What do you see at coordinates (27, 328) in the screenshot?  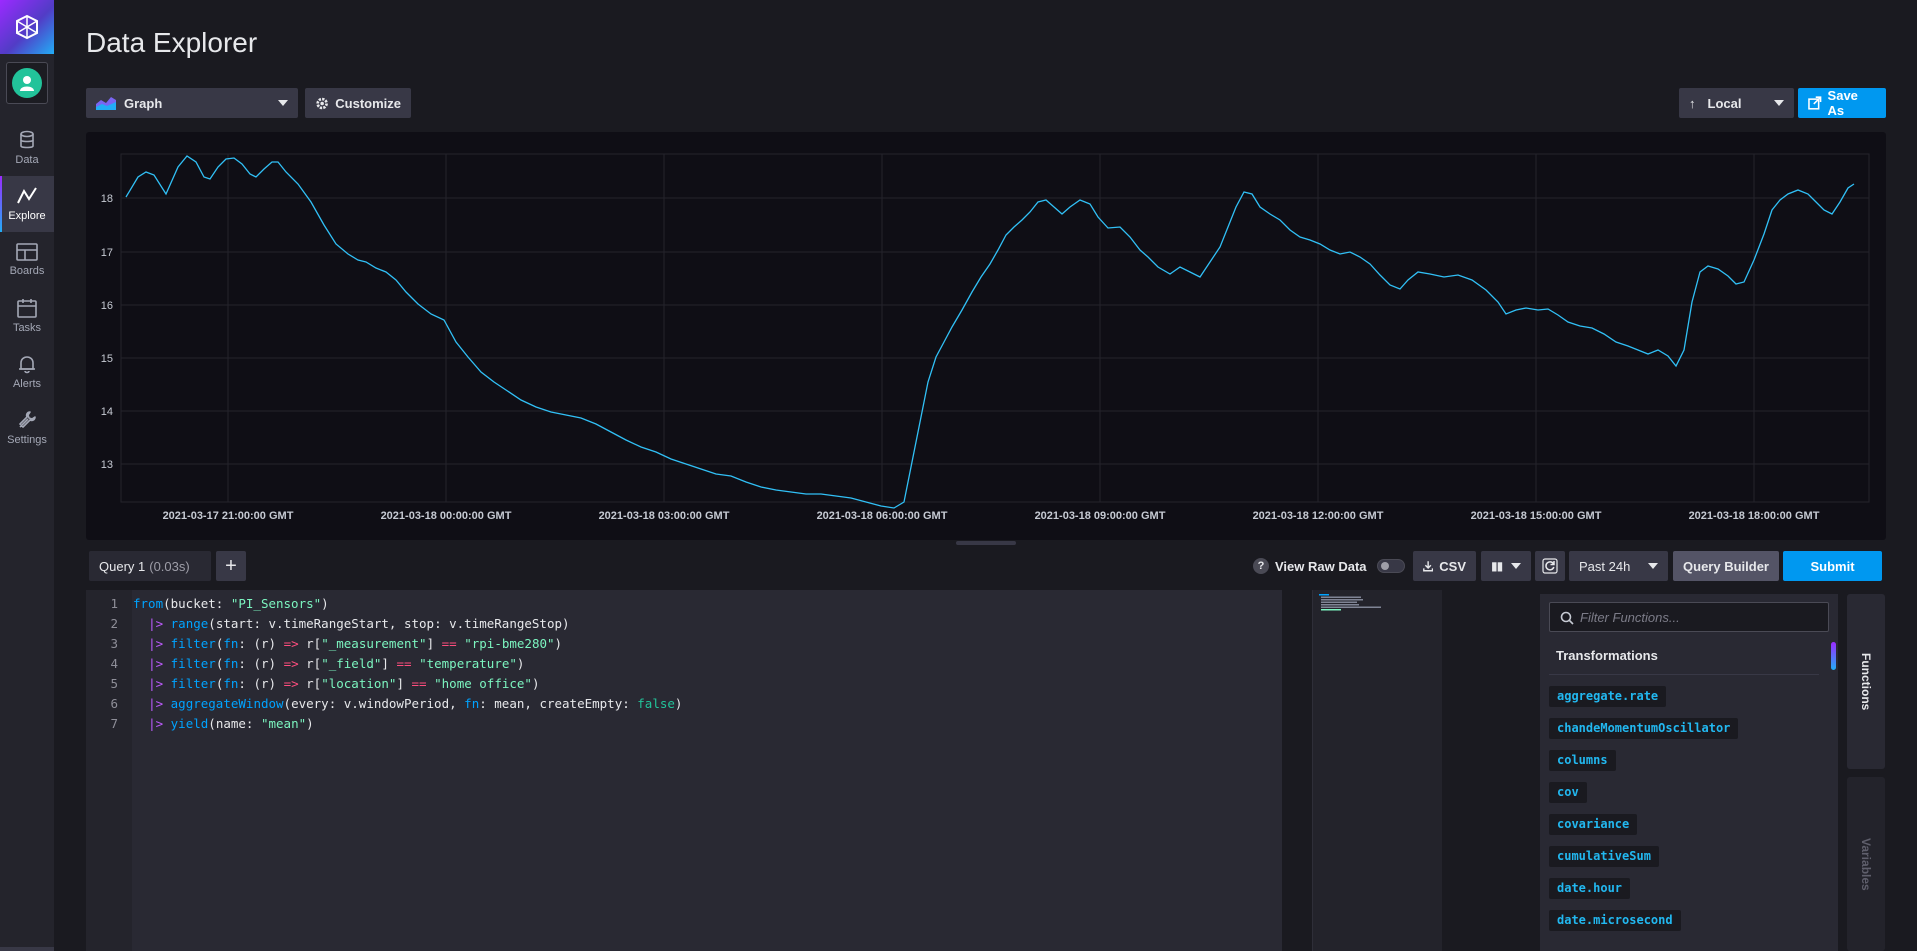 I see `nav-label: Tasks` at bounding box center [27, 328].